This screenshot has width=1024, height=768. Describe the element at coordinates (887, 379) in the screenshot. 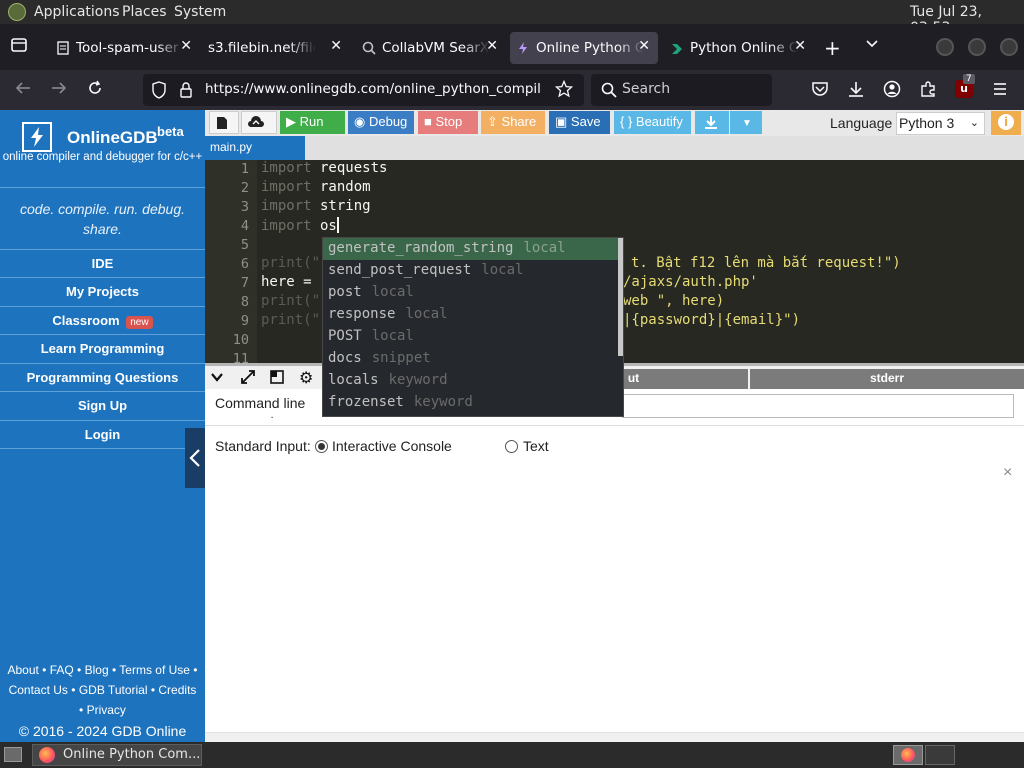

I see `tab-stderr: stderr` at that location.